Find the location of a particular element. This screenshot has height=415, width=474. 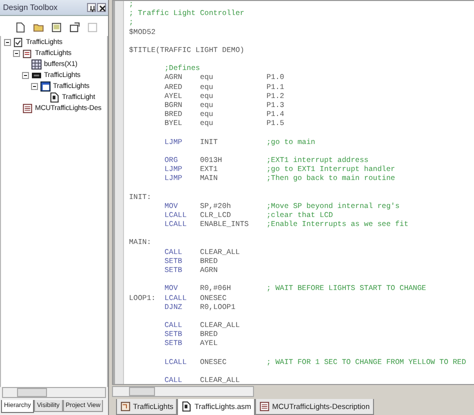

open-folder-icon is located at coordinates (38, 27).